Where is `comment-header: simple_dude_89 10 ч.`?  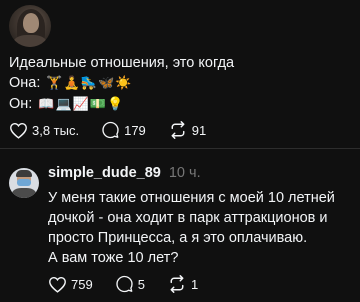 comment-header: simple_dude_89 10 ч. is located at coordinates (124, 173).